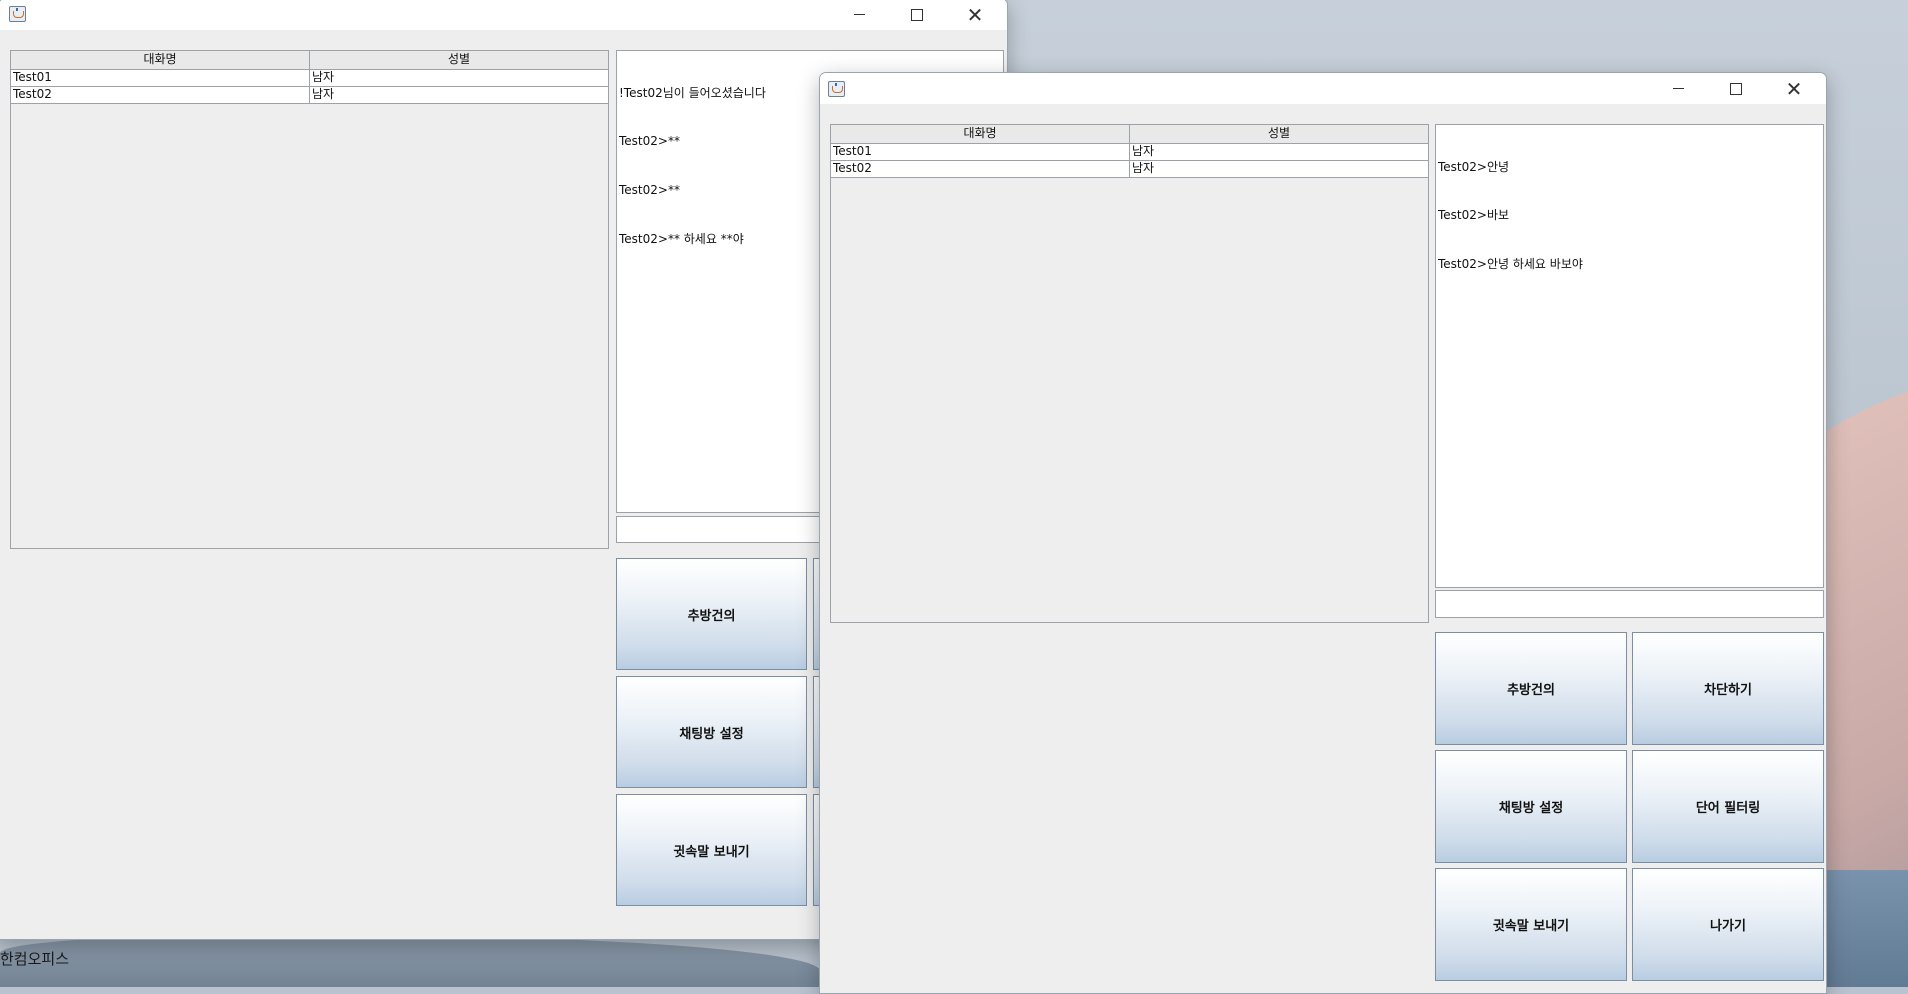 The image size is (1908, 994). Describe the element at coordinates (1629, 356) in the screenshot. I see `chat-log: Test02>안녕 Test02>바보 Test02>안녕 하세요 바보야` at that location.